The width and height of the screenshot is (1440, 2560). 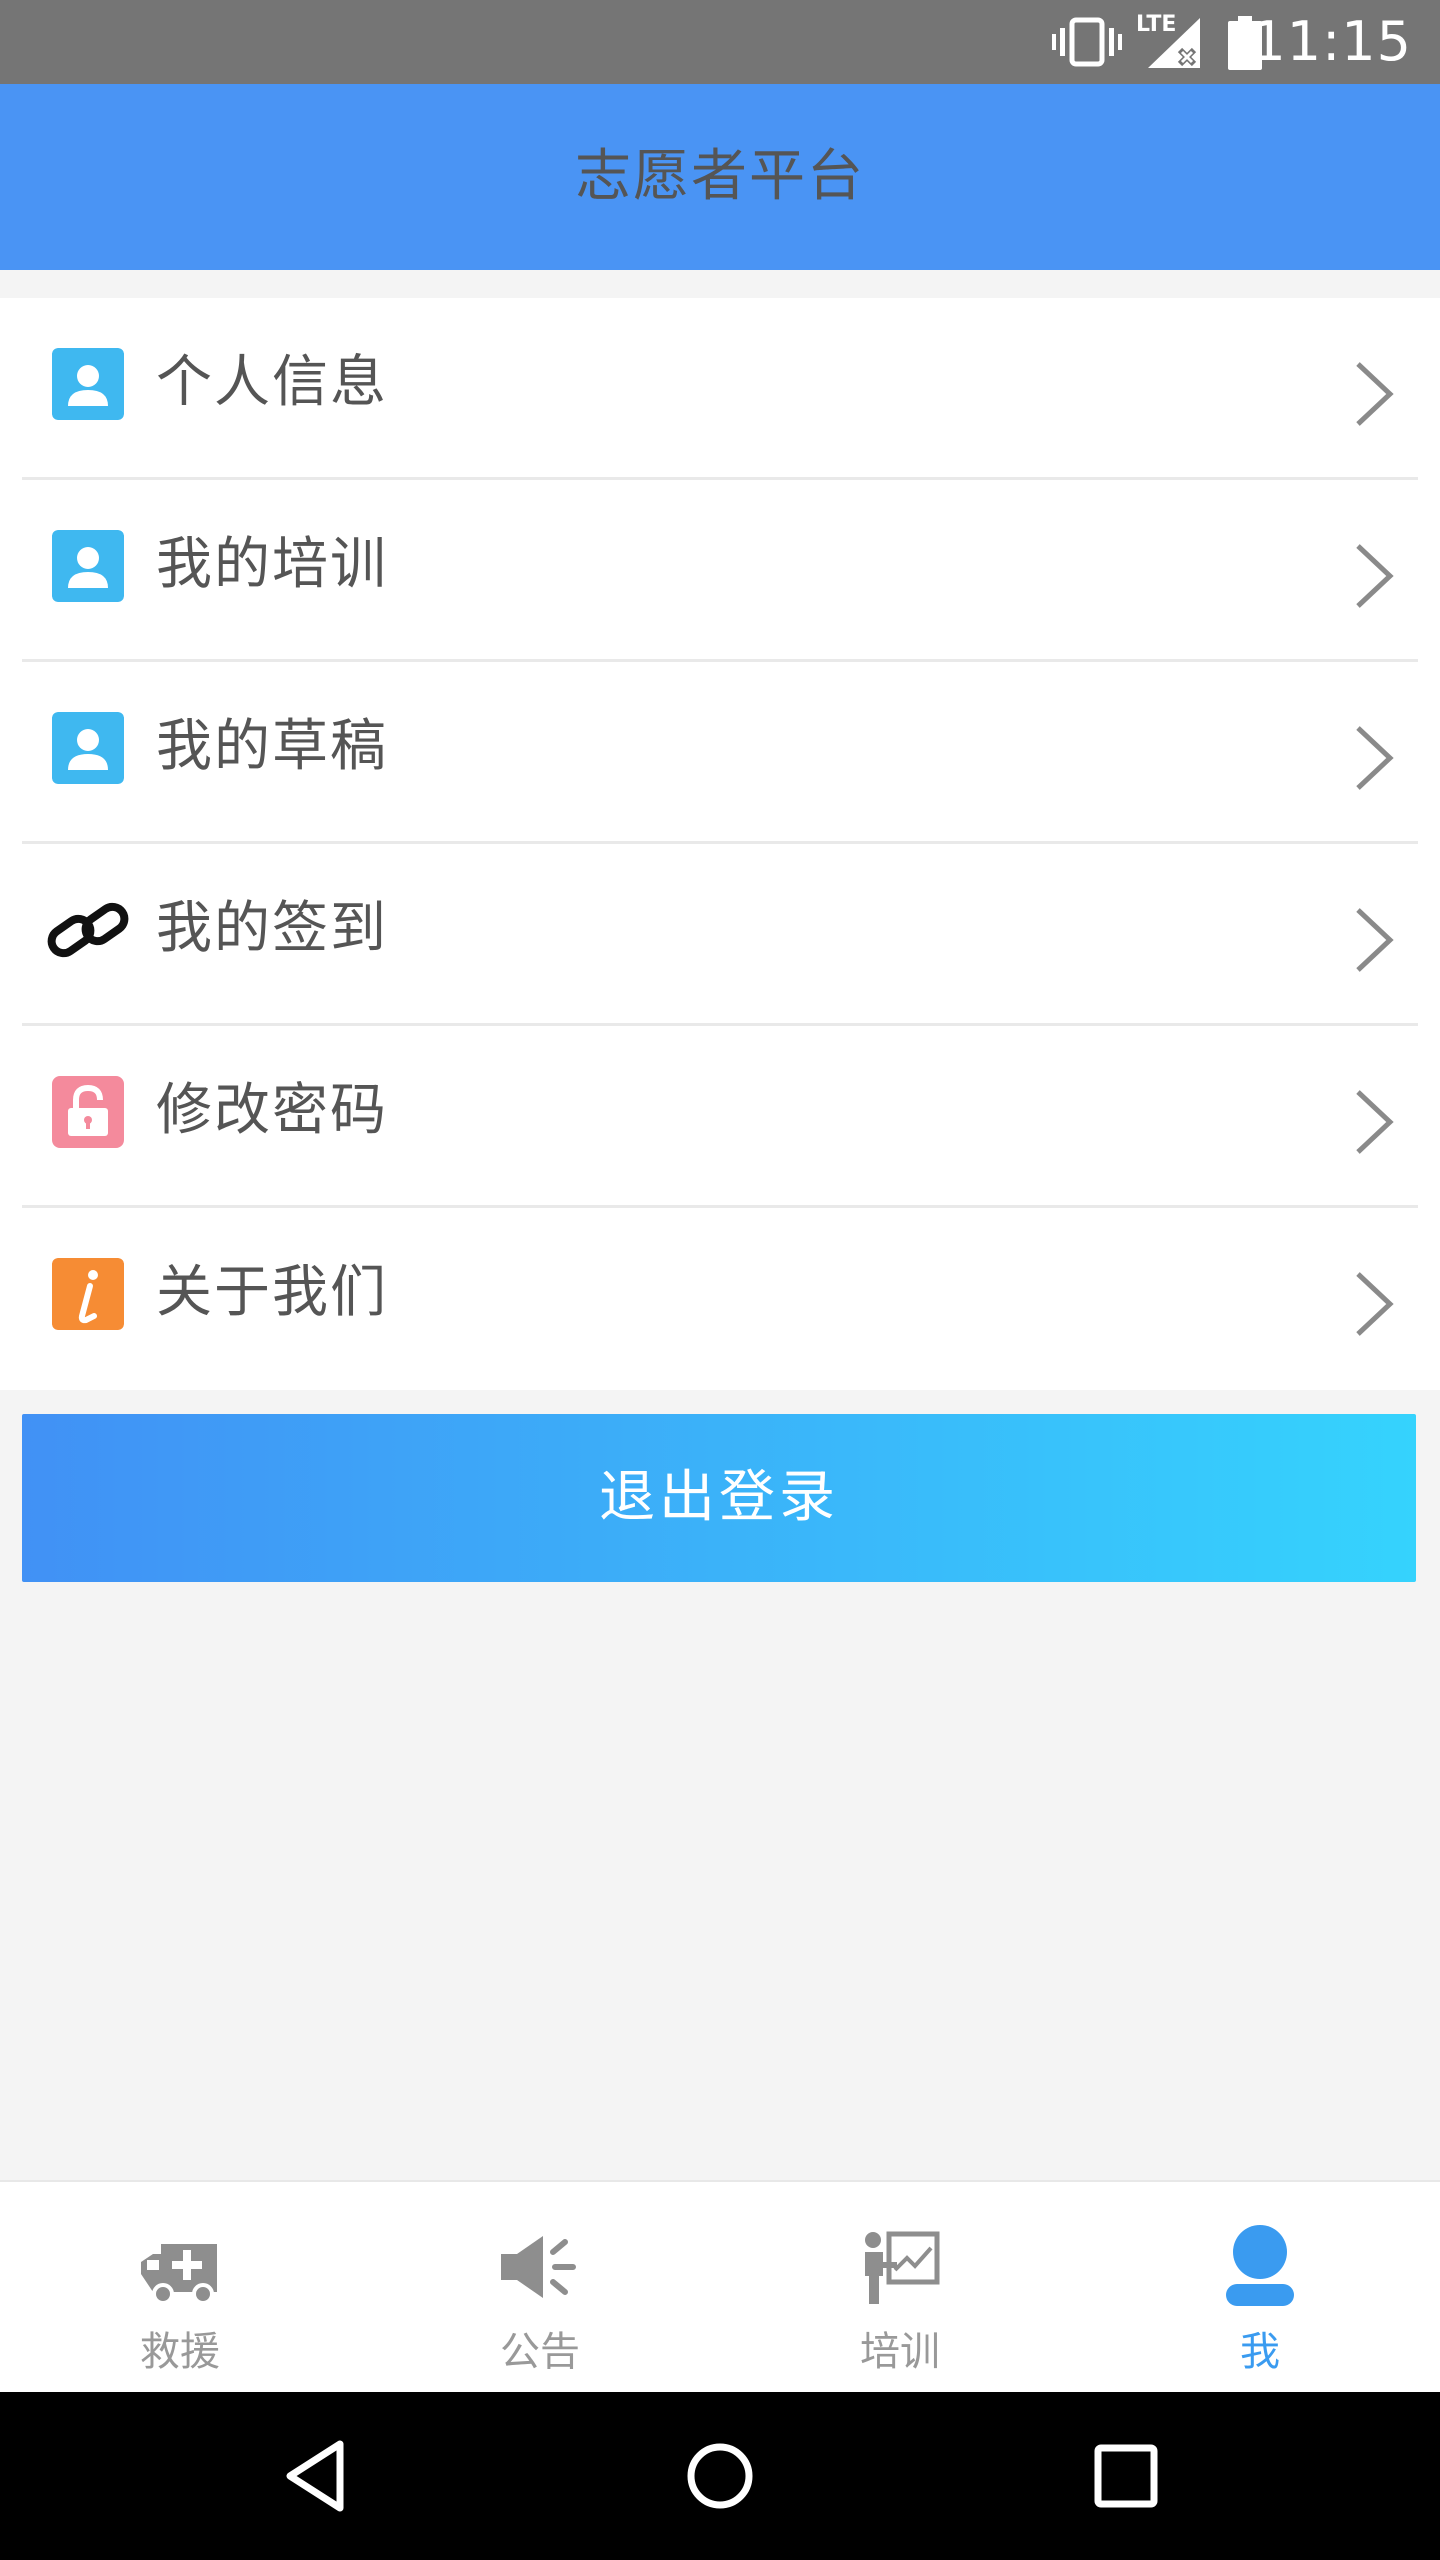 I want to click on menu-item-my-checkin: 我的签到, so click(x=720, y=935).